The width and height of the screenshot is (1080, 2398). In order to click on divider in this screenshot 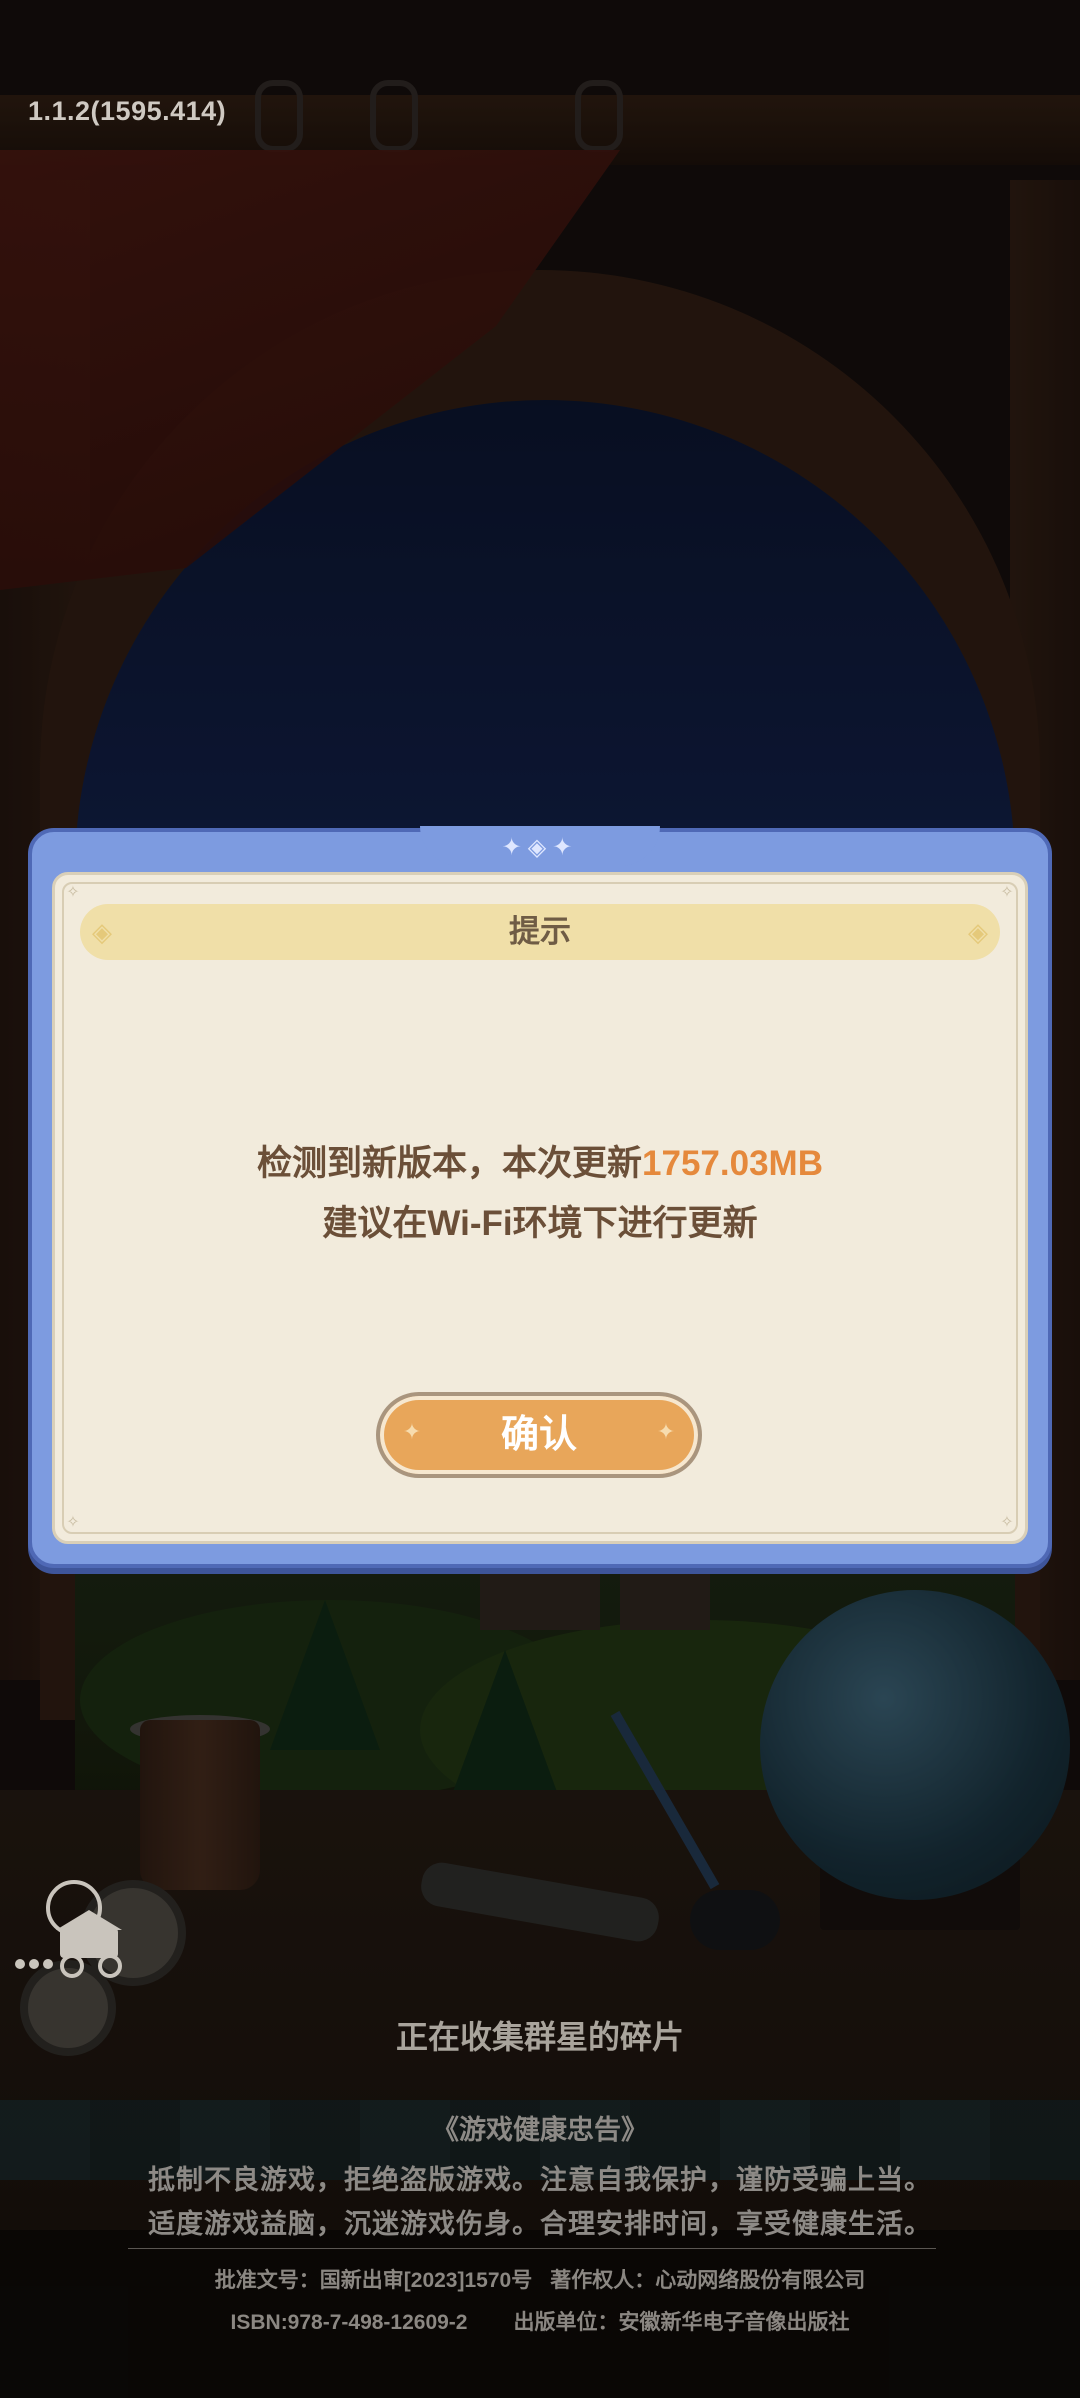, I will do `click(532, 2248)`.